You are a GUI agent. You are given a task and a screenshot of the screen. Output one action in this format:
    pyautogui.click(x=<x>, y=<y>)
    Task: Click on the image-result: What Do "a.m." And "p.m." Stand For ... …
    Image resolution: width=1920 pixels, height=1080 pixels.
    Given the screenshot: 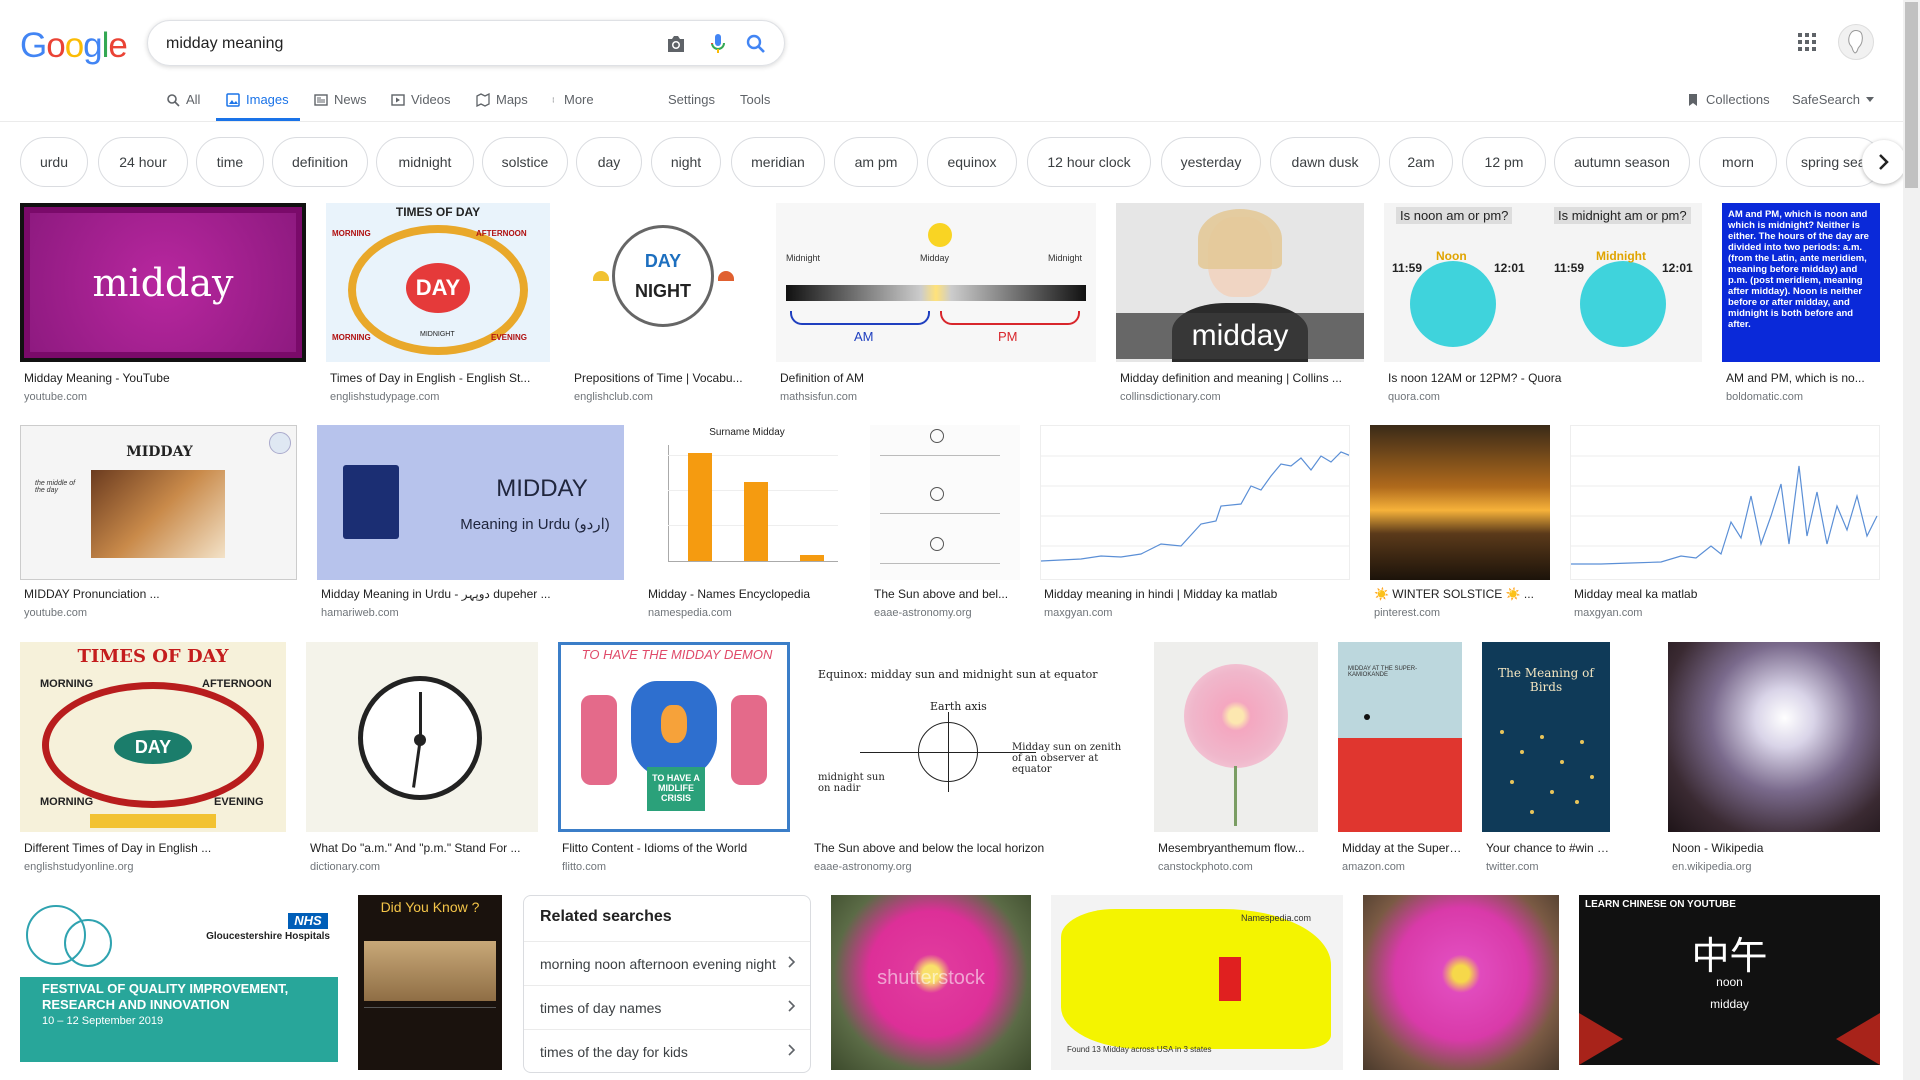 What is the action you would take?
    pyautogui.click(x=422, y=757)
    